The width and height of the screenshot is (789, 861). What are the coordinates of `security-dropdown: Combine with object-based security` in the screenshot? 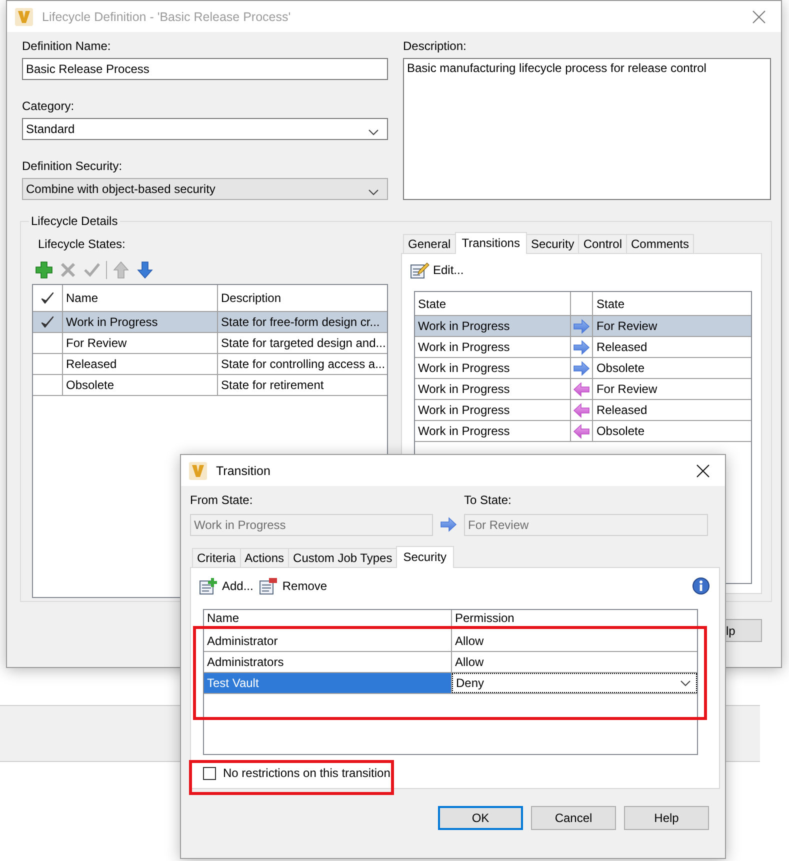 It's located at (205, 189).